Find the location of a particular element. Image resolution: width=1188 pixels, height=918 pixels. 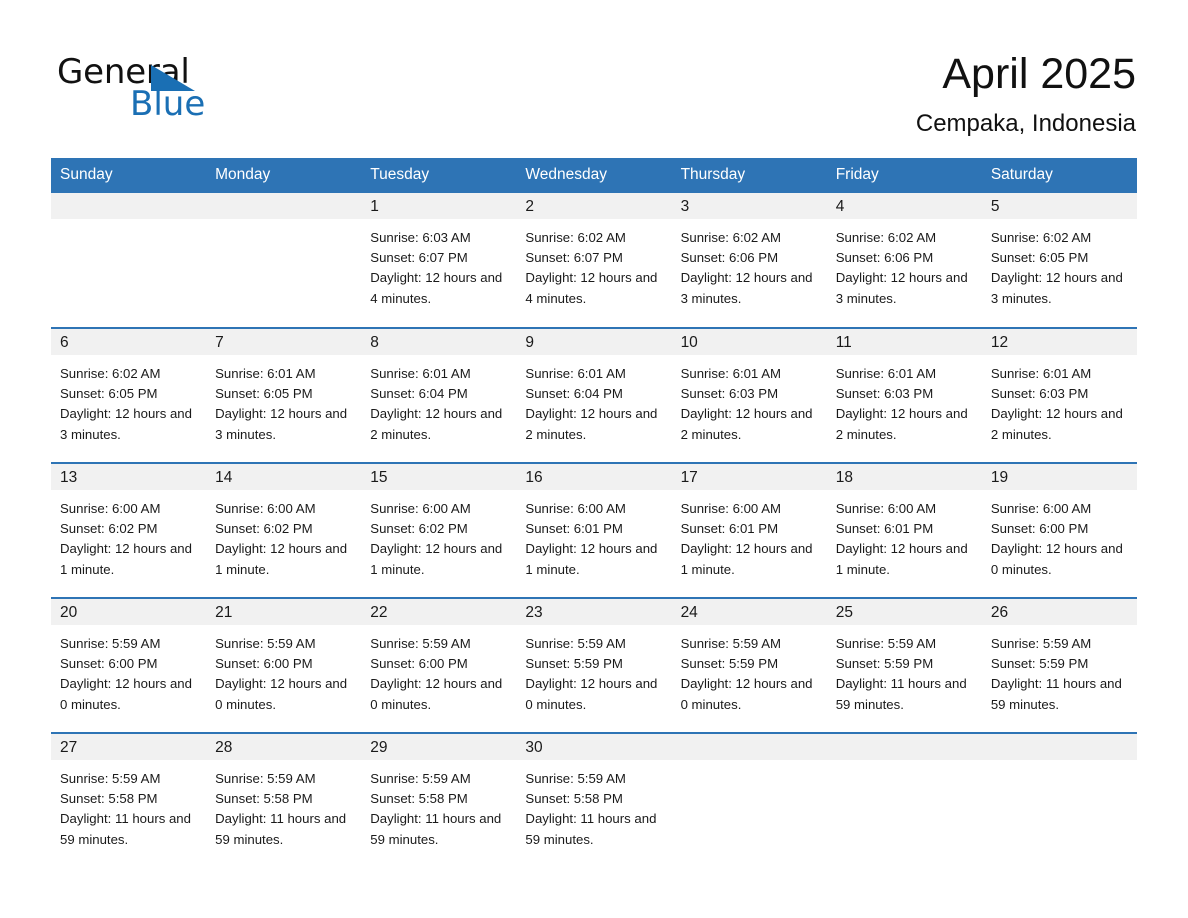

weekday-header-tuesday: Tuesday is located at coordinates (439, 175).